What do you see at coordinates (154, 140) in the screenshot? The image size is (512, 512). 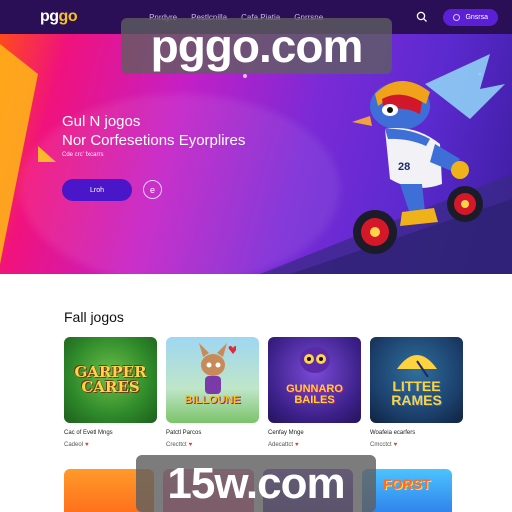 I see `hero-title-line2: Nor Corfesetions Eyorplires` at bounding box center [154, 140].